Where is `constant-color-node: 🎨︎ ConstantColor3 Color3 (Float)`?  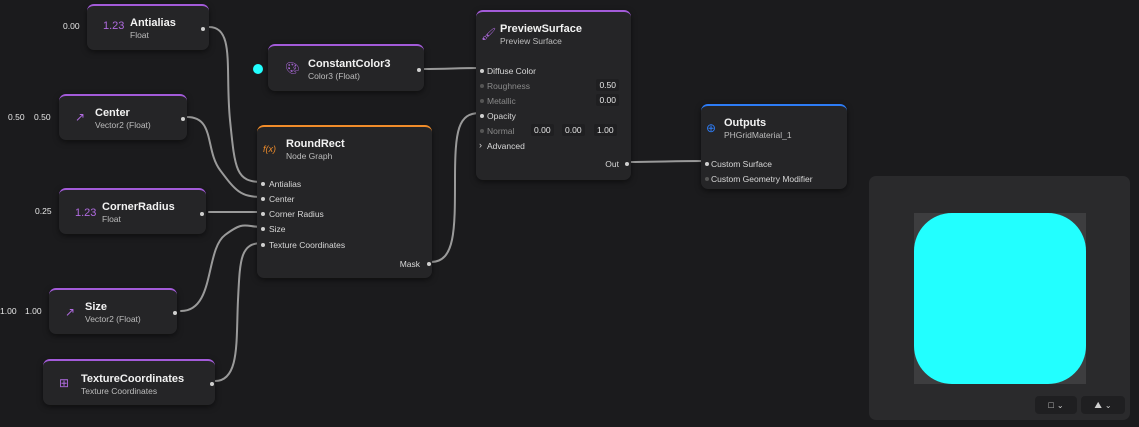 constant-color-node: 🎨︎ ConstantColor3 Color3 (Float) is located at coordinates (346, 67).